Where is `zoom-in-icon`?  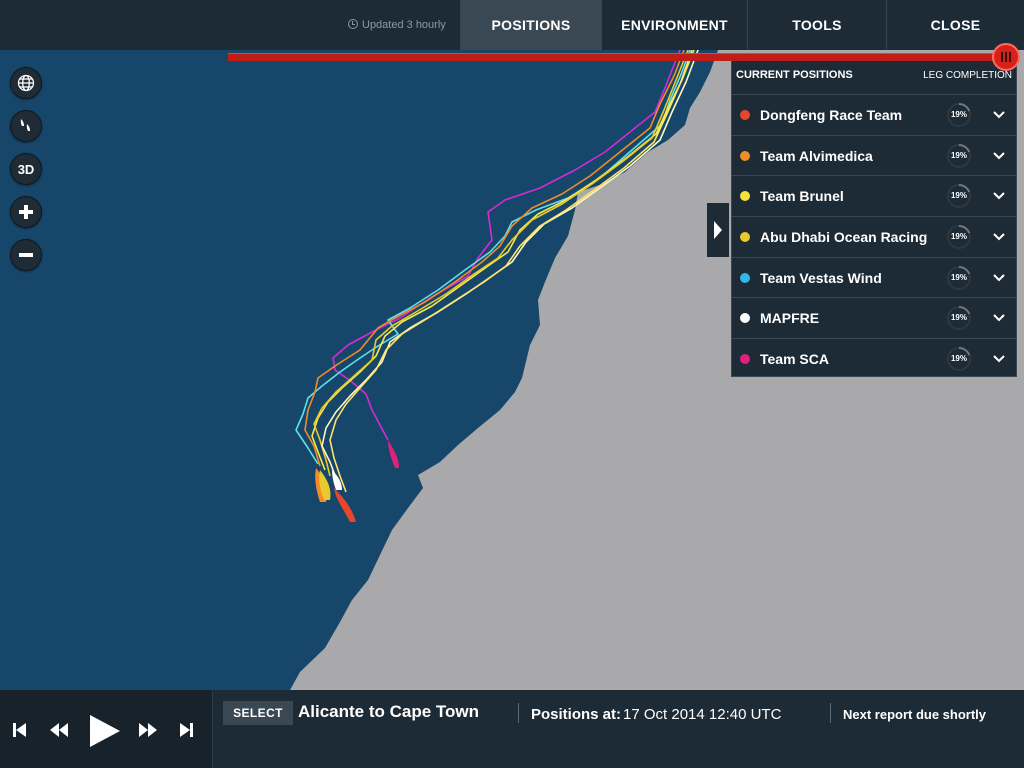
zoom-in-icon is located at coordinates (26, 212).